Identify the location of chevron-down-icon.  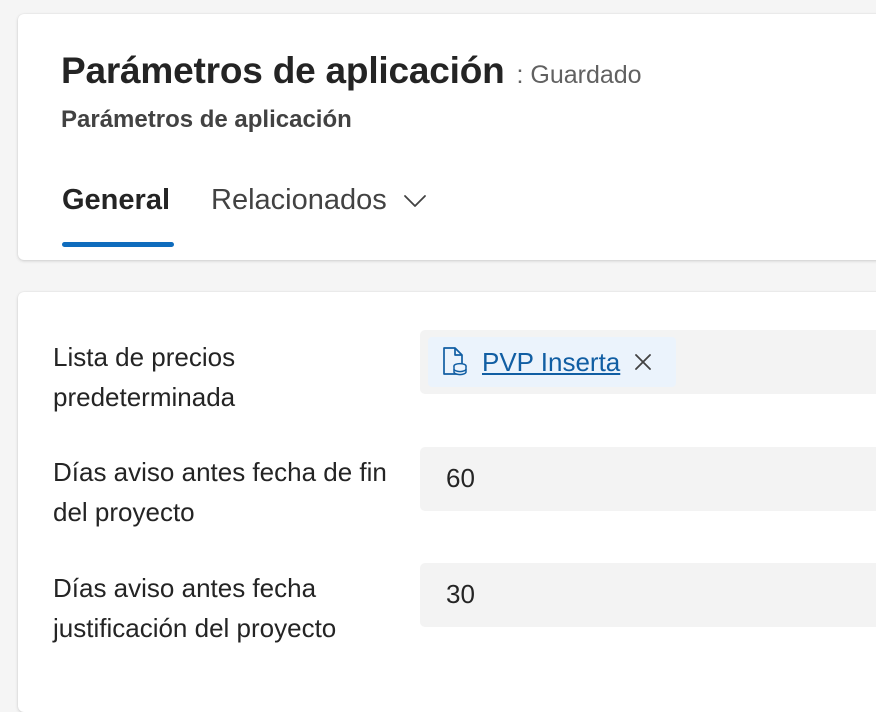
(415, 201).